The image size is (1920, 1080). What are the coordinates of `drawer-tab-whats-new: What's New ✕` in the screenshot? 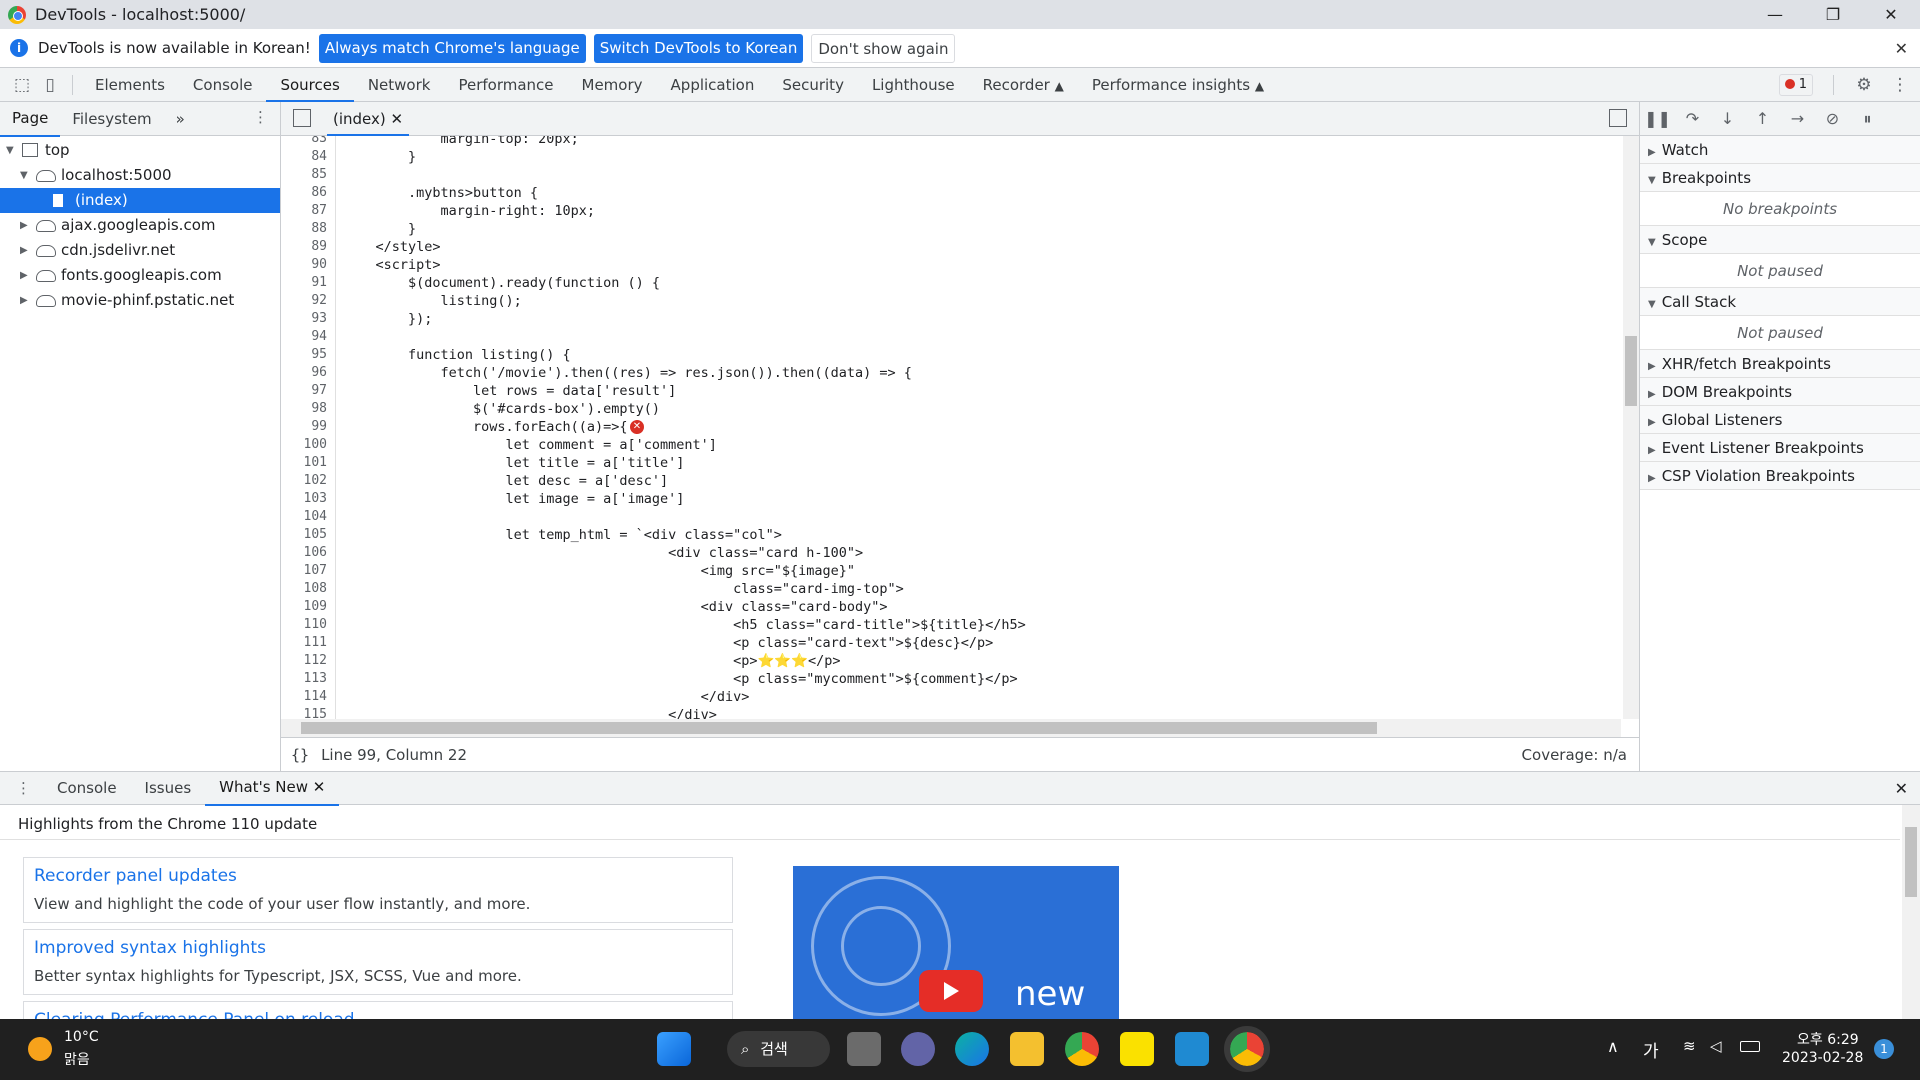 It's located at (272, 788).